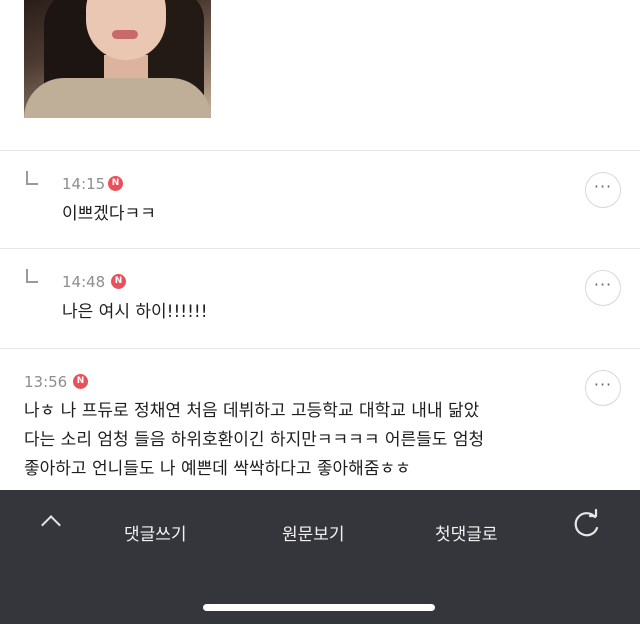 The width and height of the screenshot is (640, 624). I want to click on view-original-button: 원문보기, so click(313, 532).